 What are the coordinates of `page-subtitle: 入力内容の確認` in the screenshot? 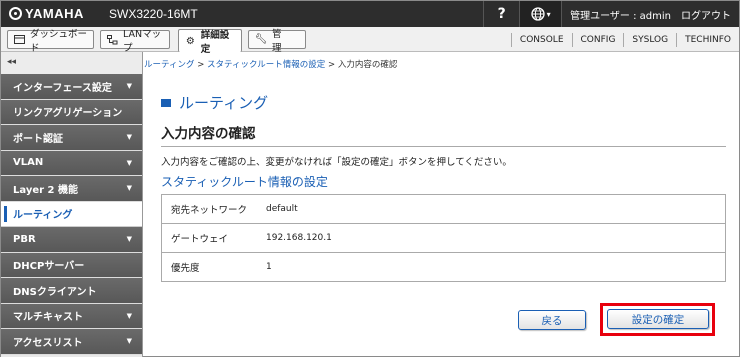 It's located at (208, 134).